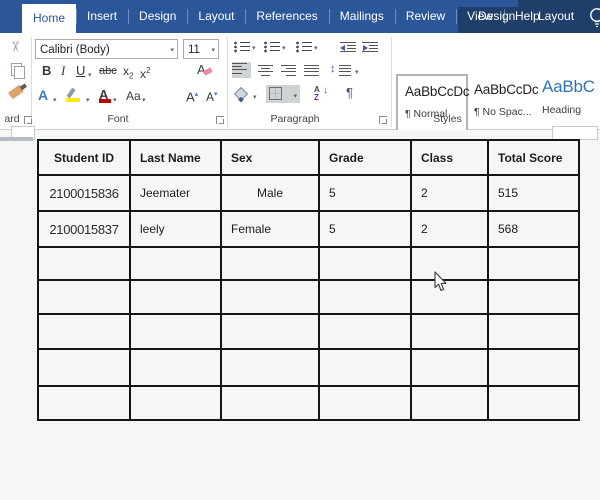 The image size is (600, 500). What do you see at coordinates (288, 70) in the screenshot?
I see `align-right-button` at bounding box center [288, 70].